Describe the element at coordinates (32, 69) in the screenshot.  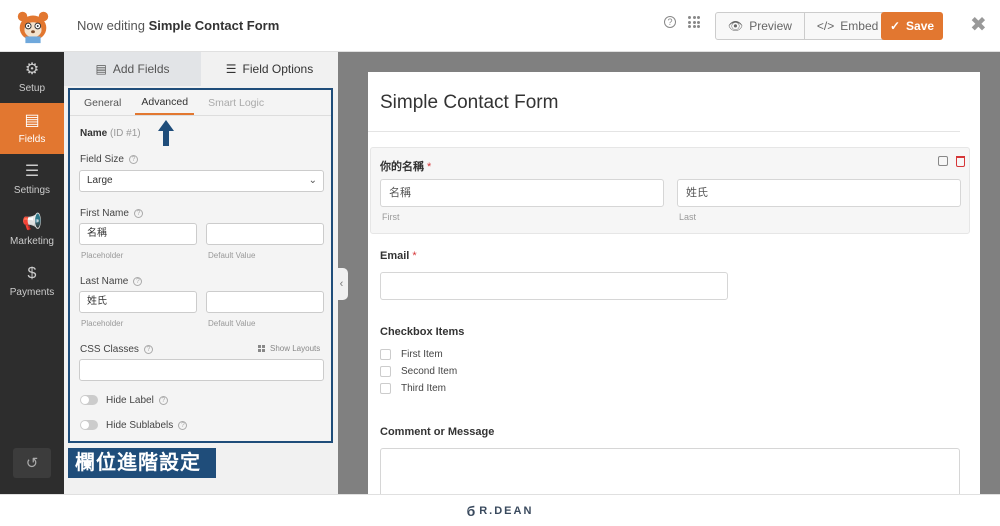
I see `gear-icon: ⚙` at that location.